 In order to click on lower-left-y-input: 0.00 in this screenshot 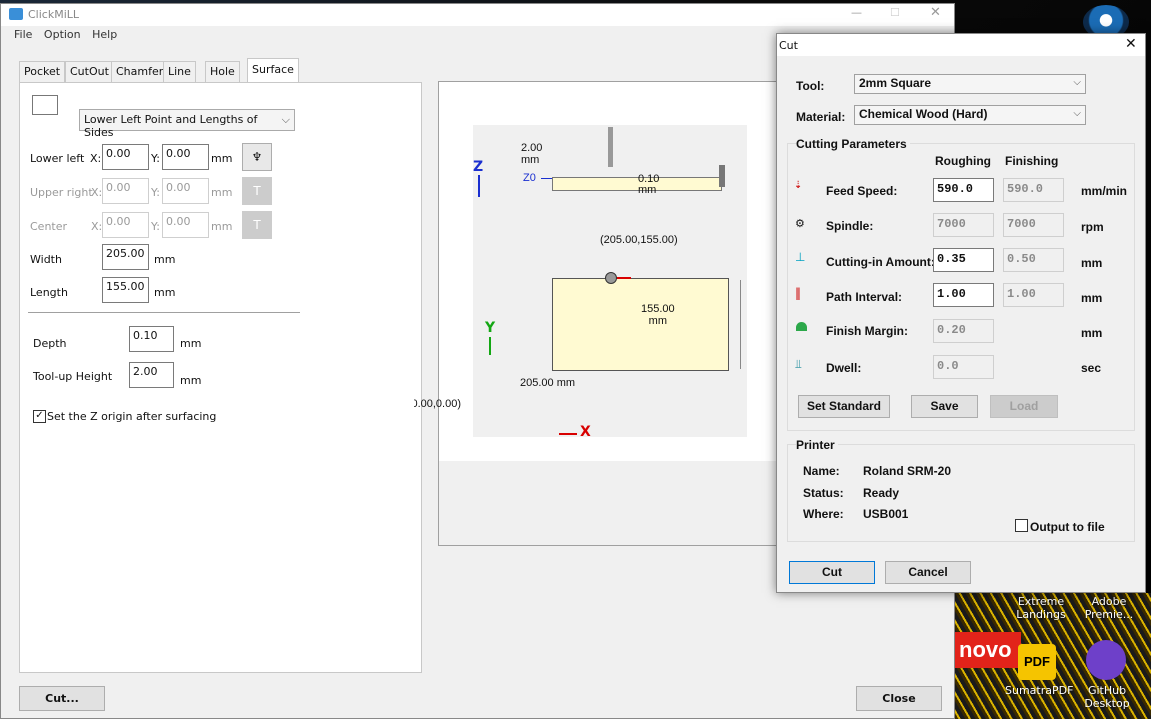, I will do `click(185, 157)`.